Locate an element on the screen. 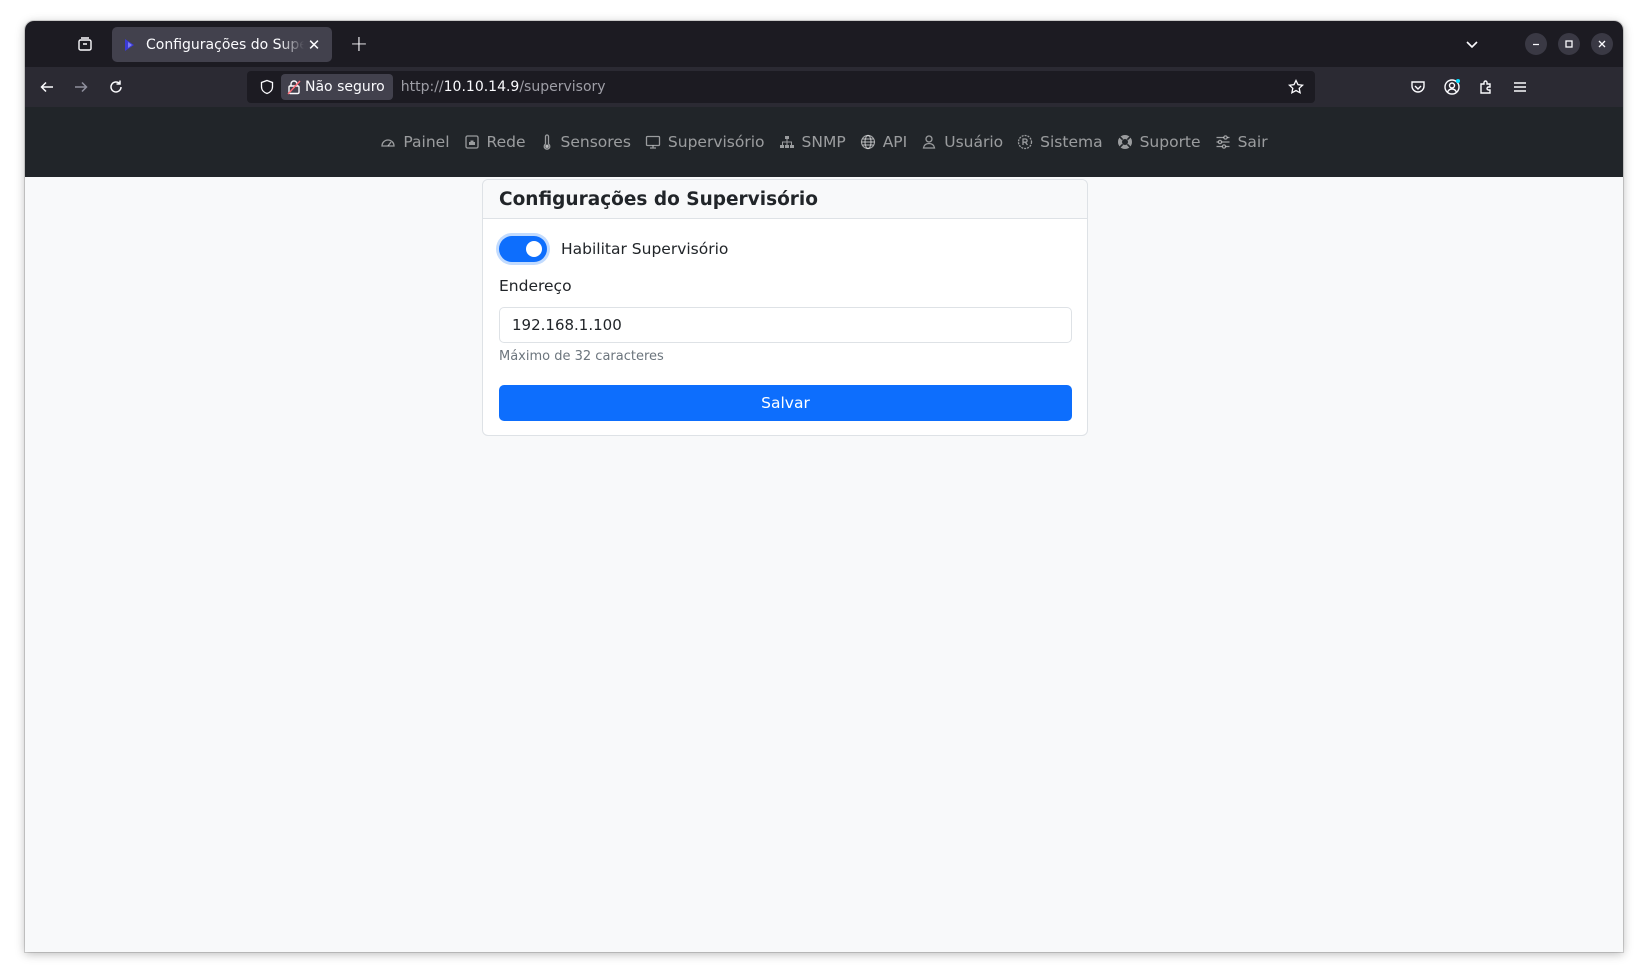 The image size is (1648, 980). url-scheme: http:// is located at coordinates (422, 87).